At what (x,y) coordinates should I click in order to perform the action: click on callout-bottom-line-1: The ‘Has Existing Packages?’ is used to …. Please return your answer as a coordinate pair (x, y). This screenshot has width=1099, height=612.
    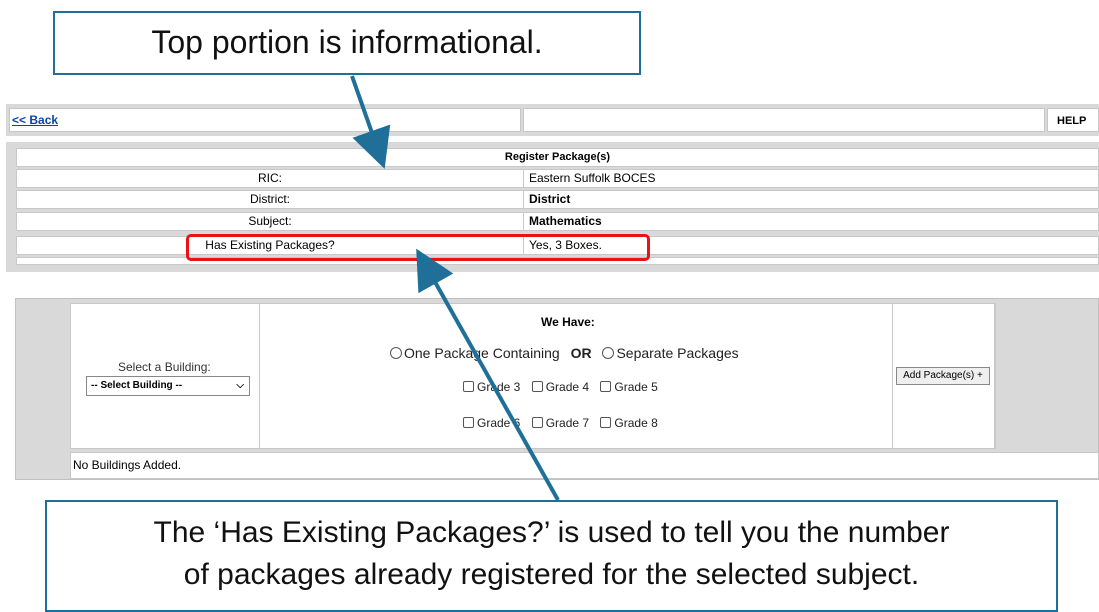
    Looking at the image, I should click on (551, 532).